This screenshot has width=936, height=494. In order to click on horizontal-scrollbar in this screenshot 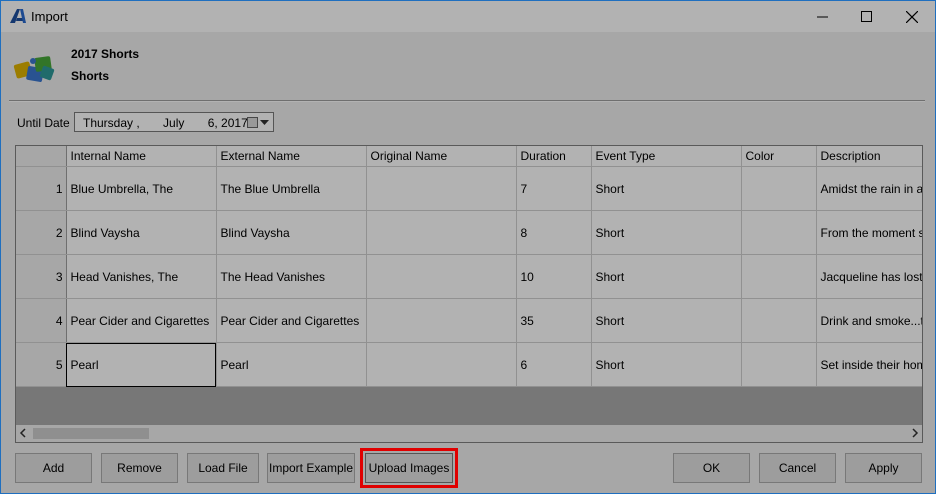, I will do `click(469, 433)`.